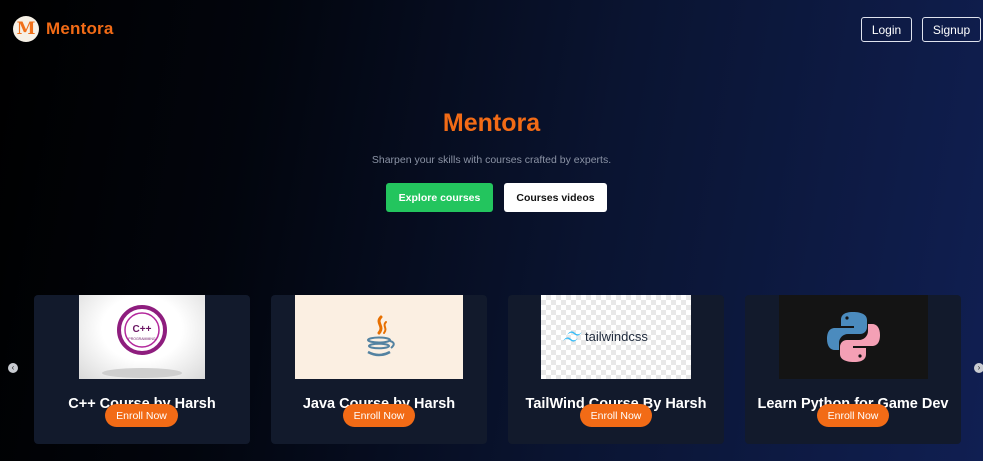 This screenshot has width=983, height=461. I want to click on chevron-right-icon: ›, so click(978, 368).